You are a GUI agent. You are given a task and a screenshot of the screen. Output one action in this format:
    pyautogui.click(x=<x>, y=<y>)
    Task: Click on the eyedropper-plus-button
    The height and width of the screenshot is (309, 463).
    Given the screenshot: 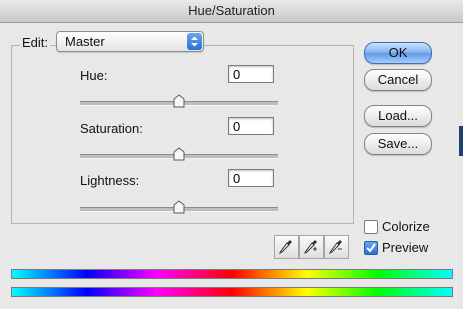 What is the action you would take?
    pyautogui.click(x=311, y=247)
    